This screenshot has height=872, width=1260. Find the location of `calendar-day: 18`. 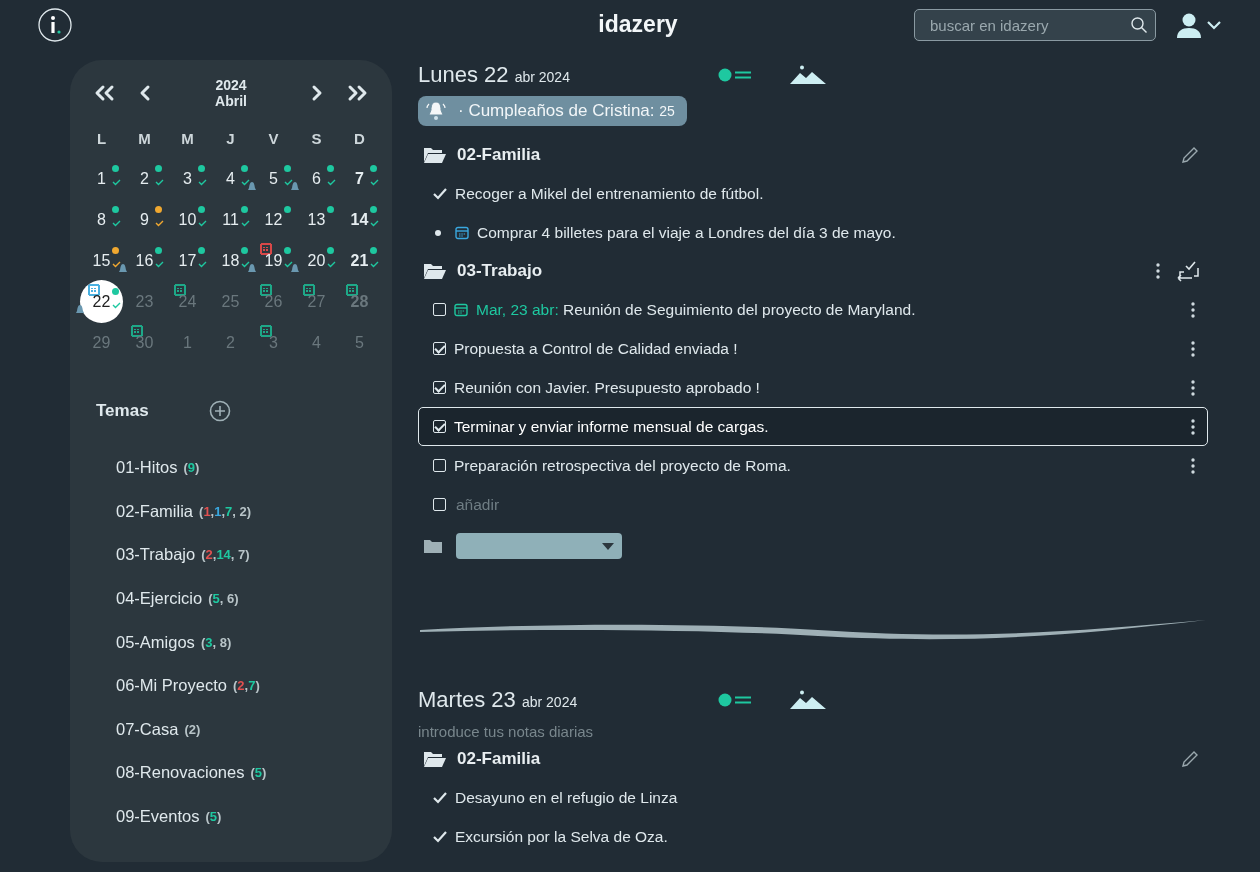

calendar-day: 18 is located at coordinates (230, 260).